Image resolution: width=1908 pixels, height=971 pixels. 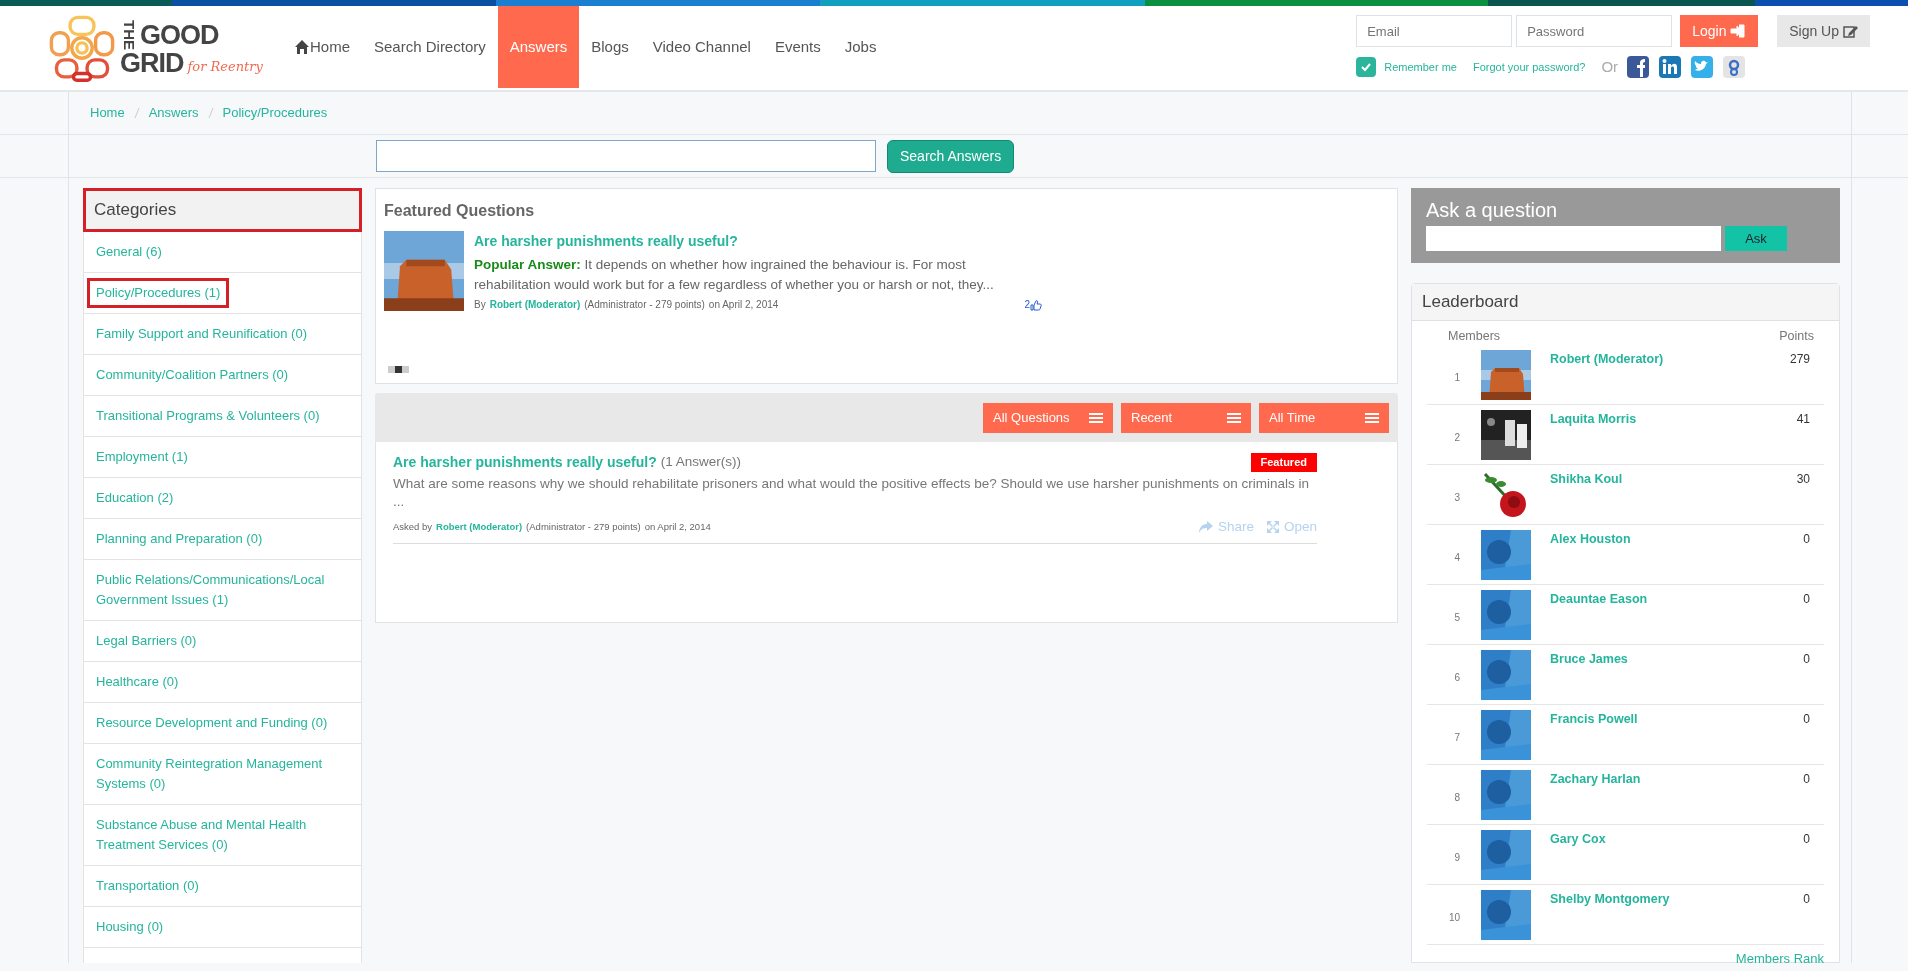 I want to click on member-link: Laquita Morris, so click(x=1593, y=419).